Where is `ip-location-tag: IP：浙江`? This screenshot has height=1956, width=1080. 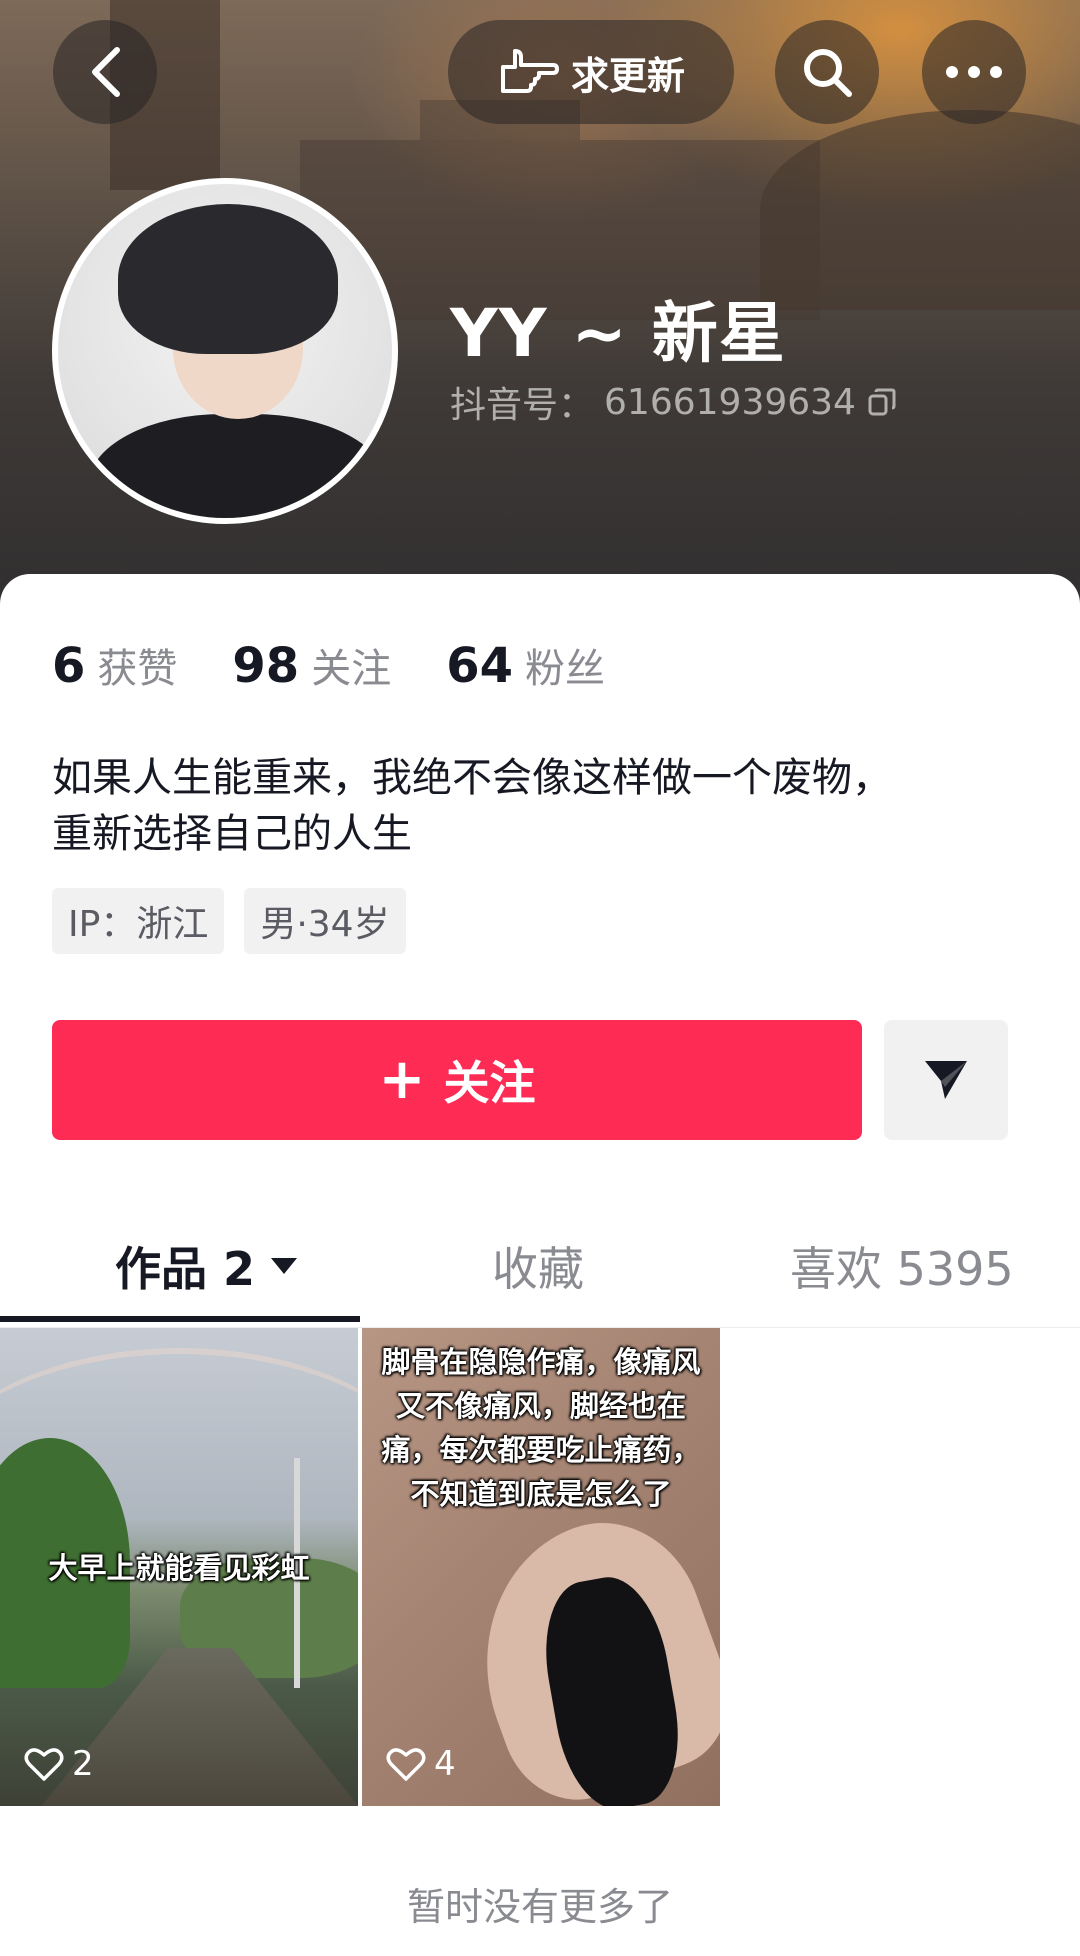 ip-location-tag: IP：浙江 is located at coordinates (138, 921).